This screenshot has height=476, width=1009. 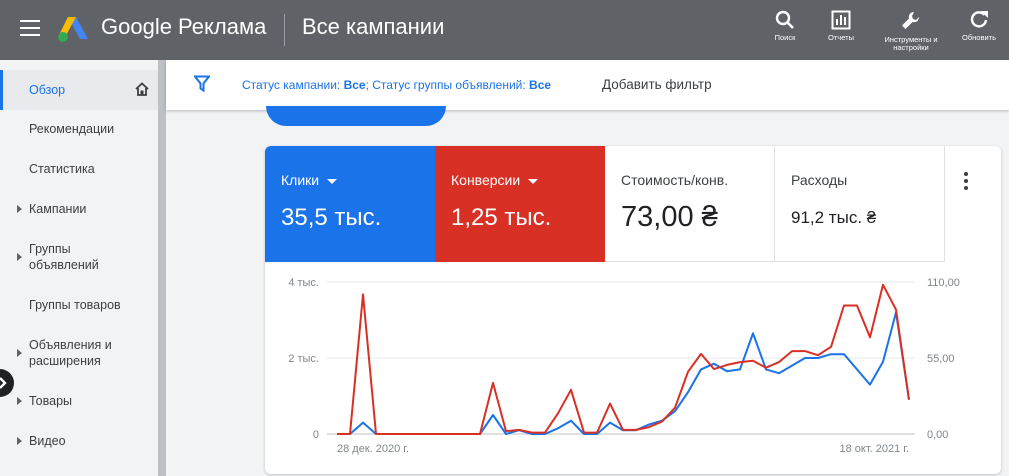 I want to click on sidebar-item-ad-groups: Группы объявлений, so click(x=79, y=258).